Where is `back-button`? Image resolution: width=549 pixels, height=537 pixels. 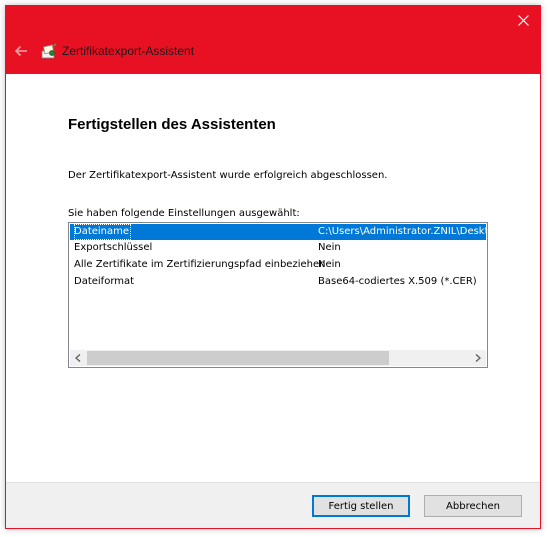
back-button is located at coordinates (21, 51).